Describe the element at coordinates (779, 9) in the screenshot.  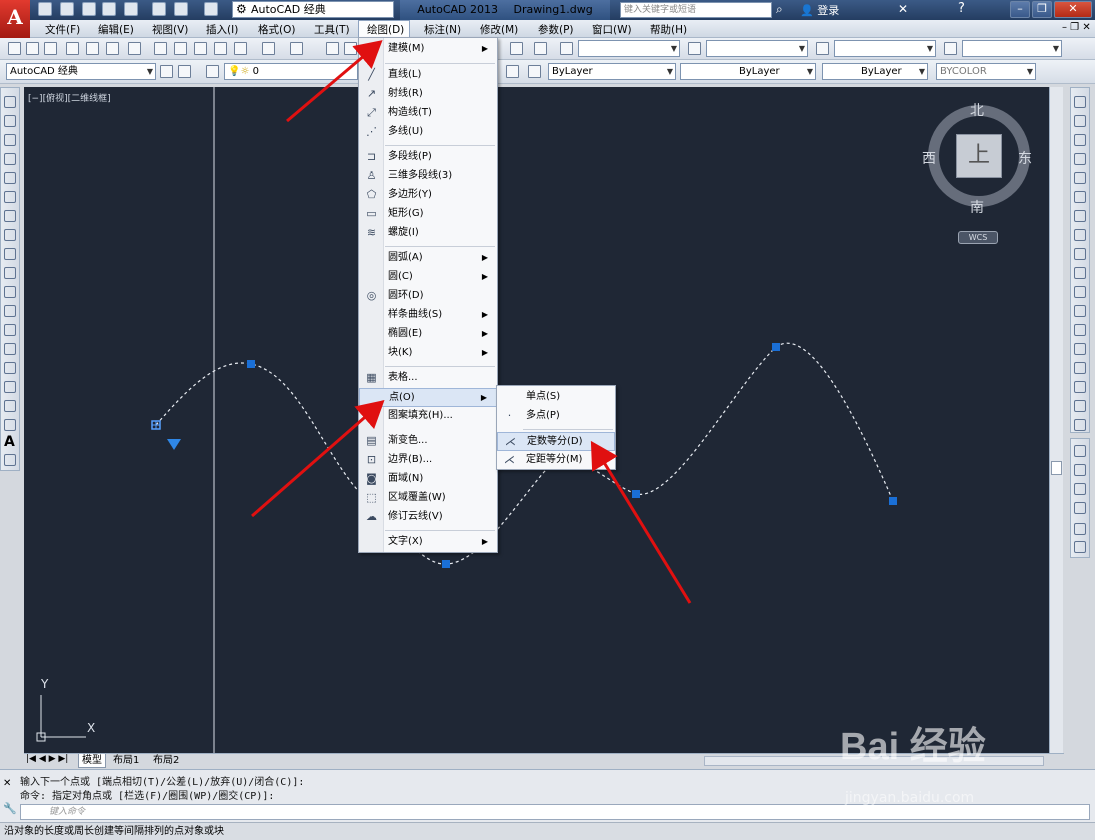
I see `binoculars-icon: ⌕` at that location.